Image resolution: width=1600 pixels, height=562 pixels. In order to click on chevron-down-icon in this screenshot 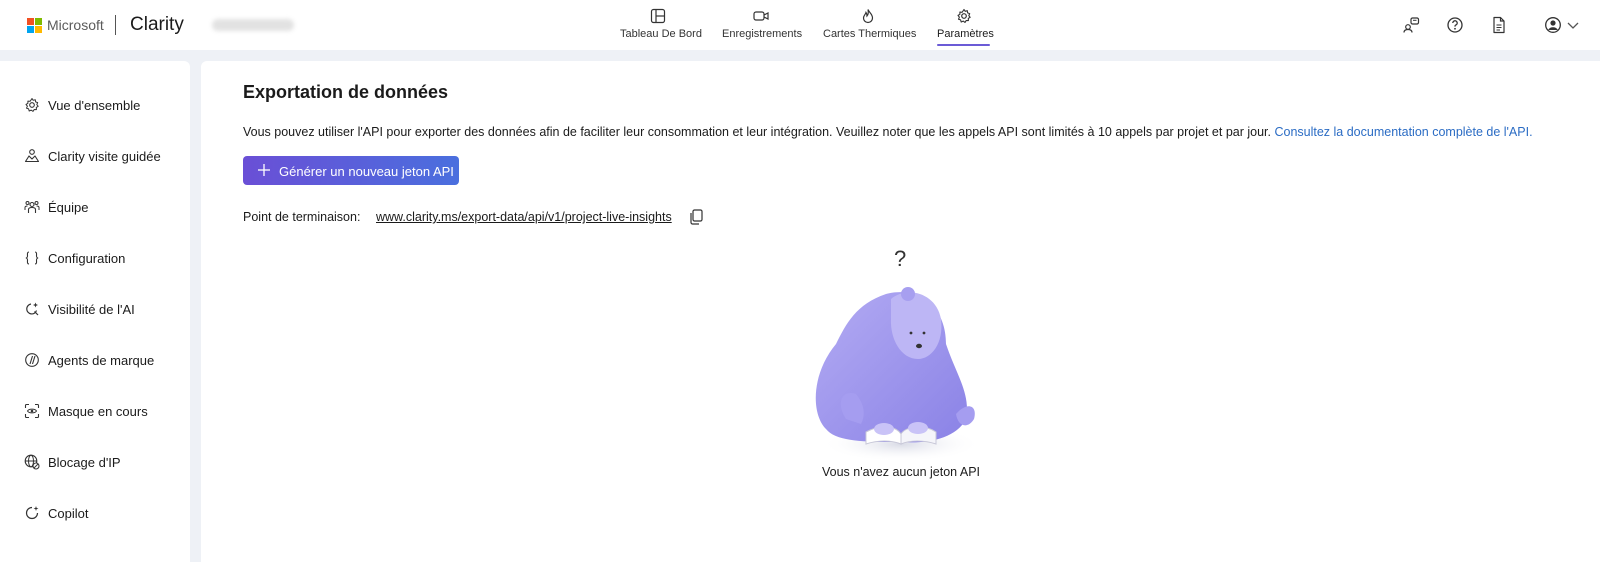, I will do `click(1573, 25)`.